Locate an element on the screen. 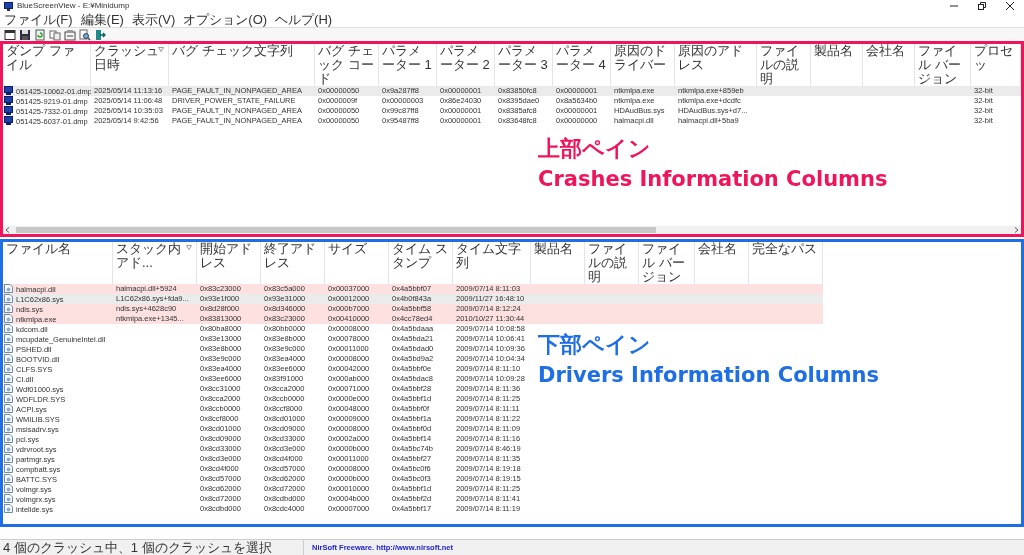 The width and height of the screenshot is (1024, 555). app-icon is located at coordinates (8, 6).